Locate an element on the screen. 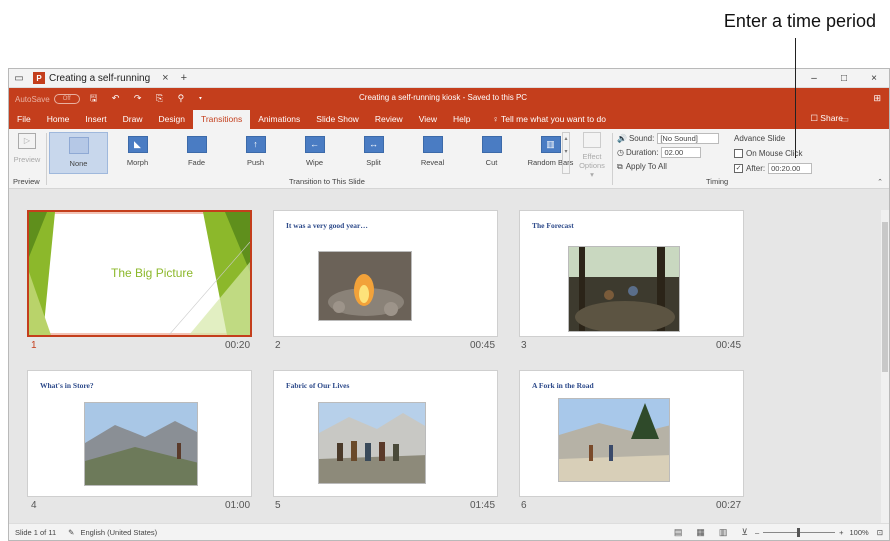 The width and height of the screenshot is (890, 541). fade-transition-icon is located at coordinates (196, 144).